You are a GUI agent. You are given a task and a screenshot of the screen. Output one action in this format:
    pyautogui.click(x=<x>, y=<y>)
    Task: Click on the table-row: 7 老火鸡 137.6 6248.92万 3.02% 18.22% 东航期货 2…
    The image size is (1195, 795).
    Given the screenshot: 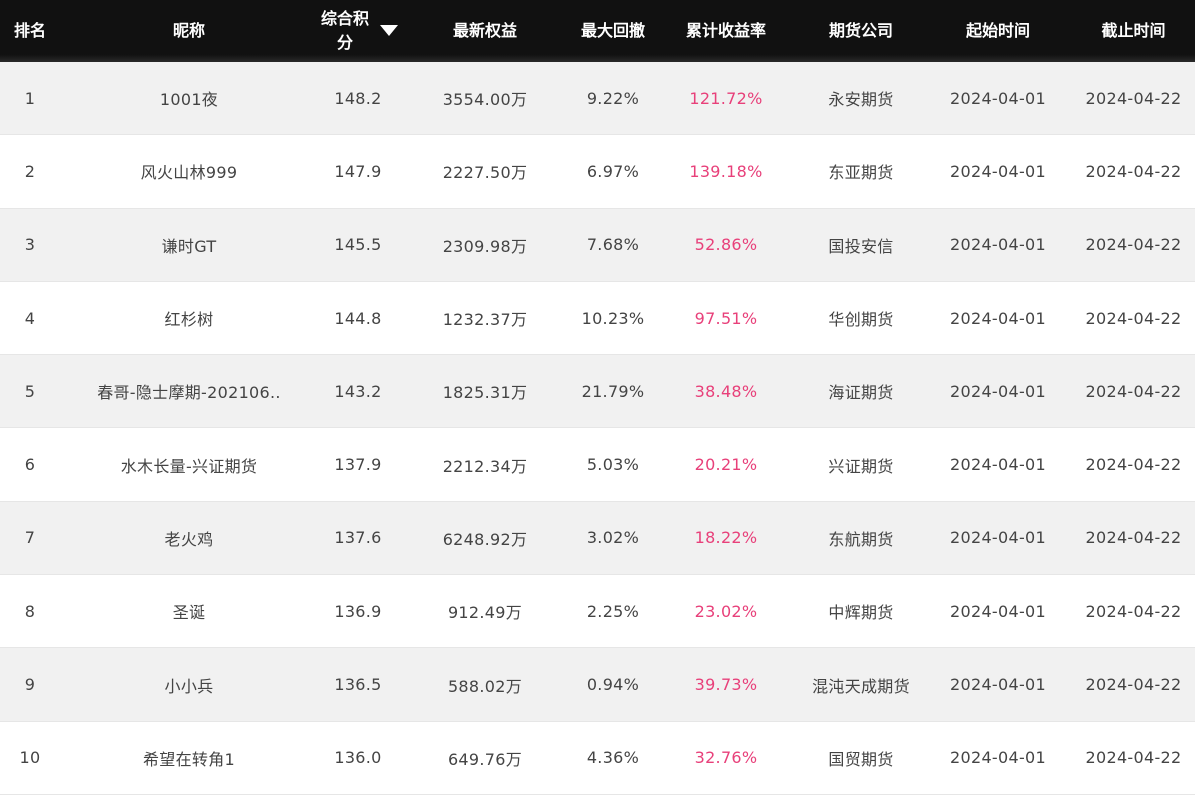 What is the action you would take?
    pyautogui.click(x=597, y=538)
    